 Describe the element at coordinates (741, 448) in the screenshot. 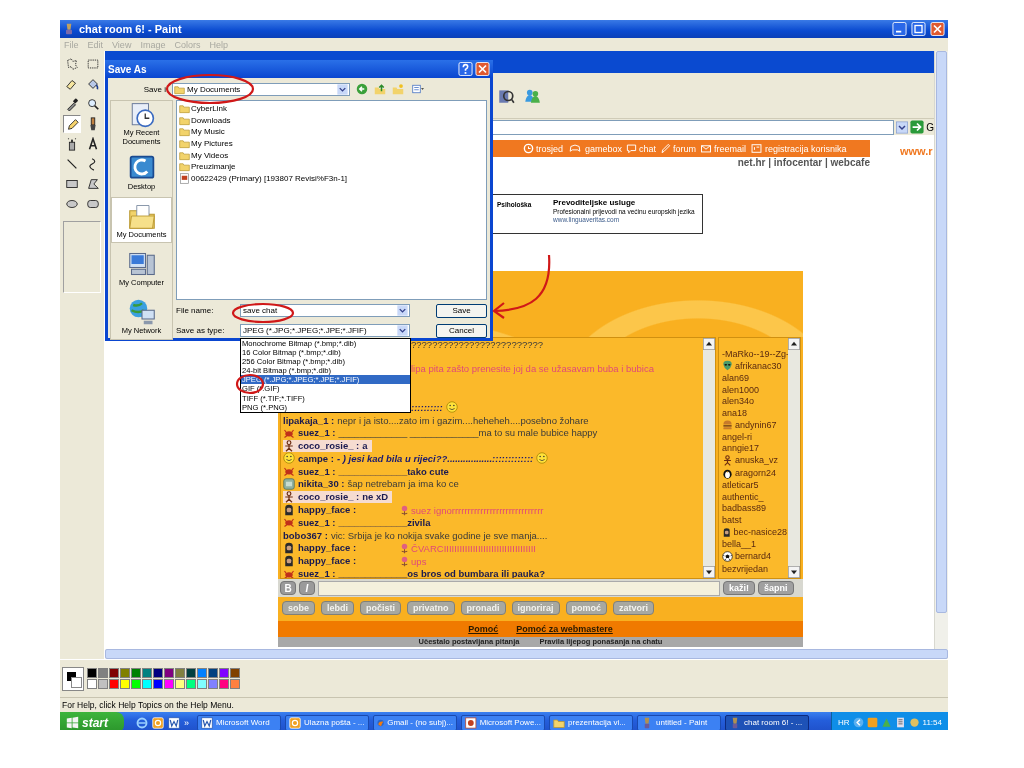

I see `user-name: anngie17` at that location.